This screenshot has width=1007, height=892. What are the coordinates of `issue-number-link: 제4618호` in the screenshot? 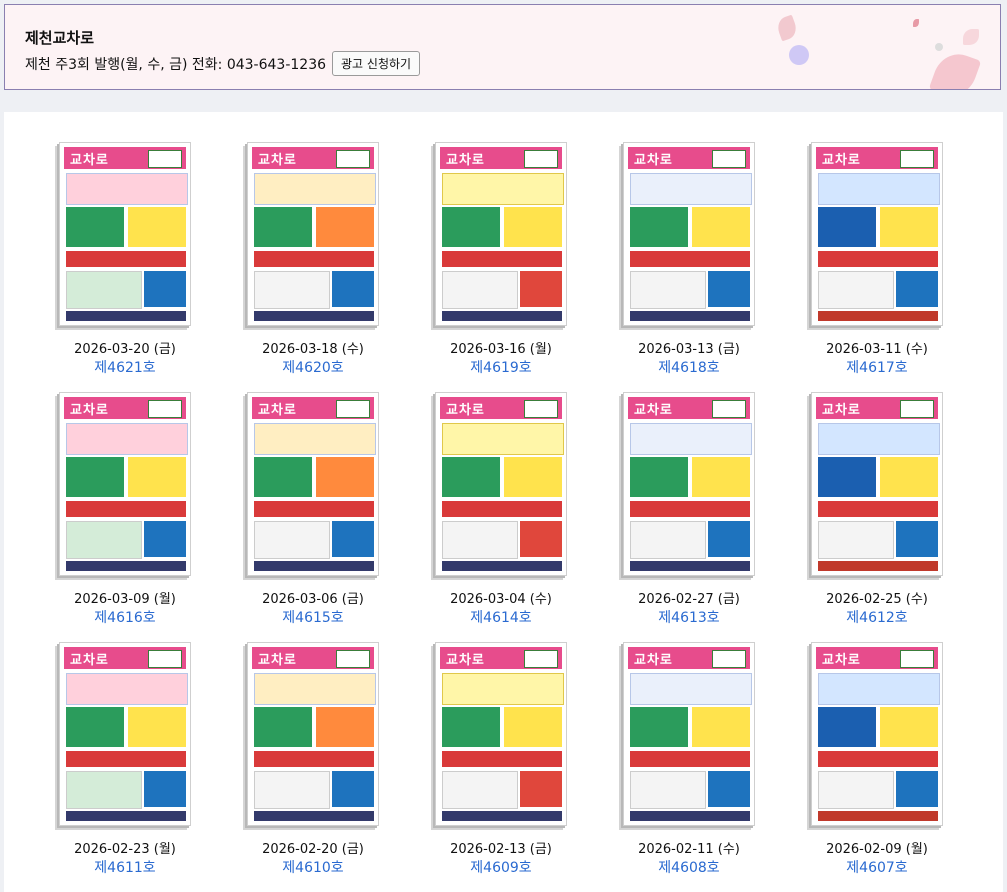 It's located at (688, 367).